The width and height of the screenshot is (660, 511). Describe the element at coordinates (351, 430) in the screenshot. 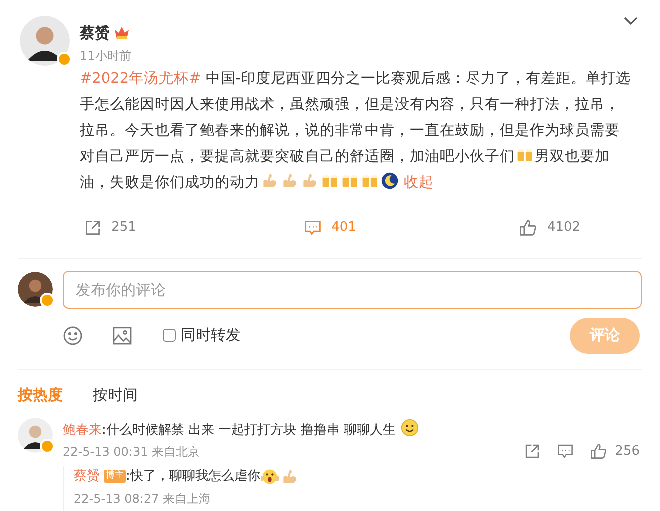

I see `comment-text: 鲍春来:什么时候解禁 出来 一起打打方块 撸撸串 聊聊人生` at that location.